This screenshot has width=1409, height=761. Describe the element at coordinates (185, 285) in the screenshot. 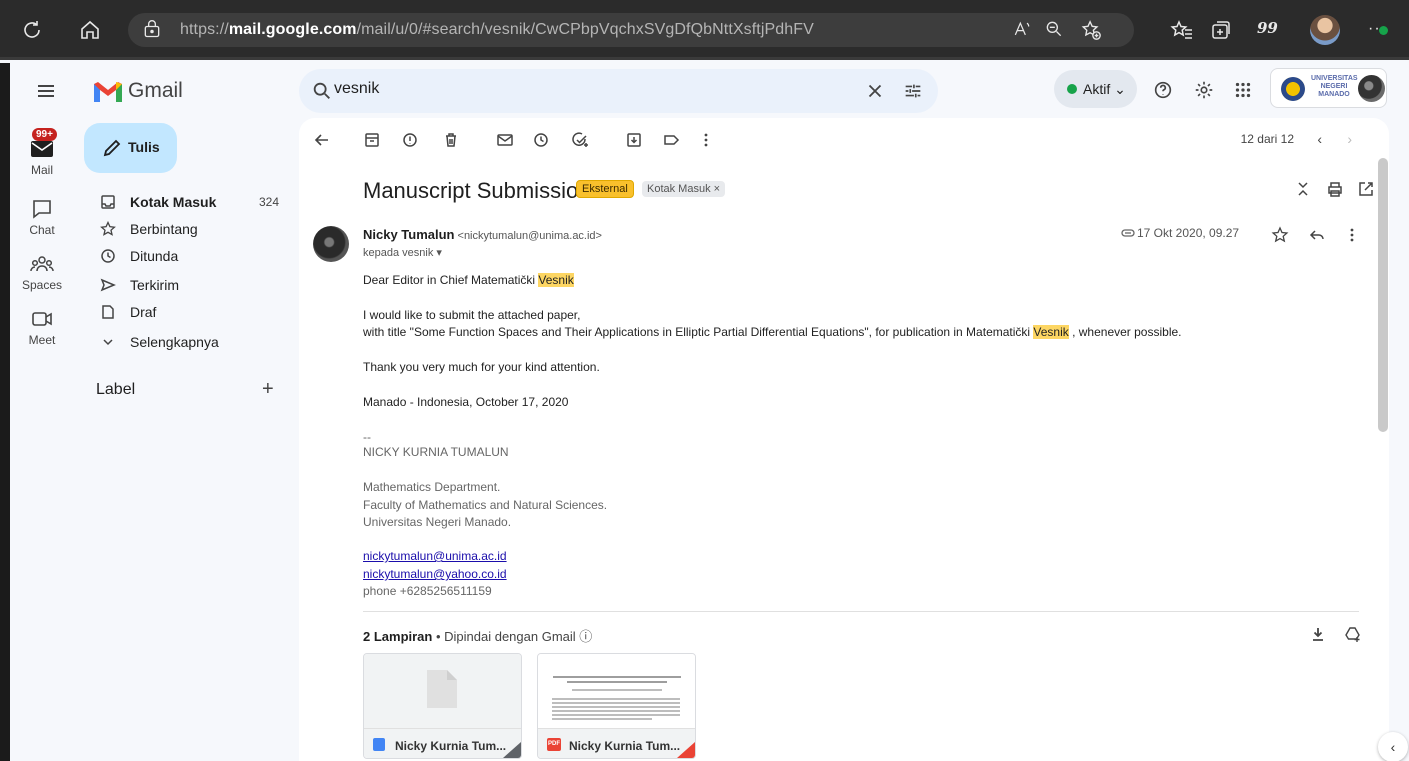

I see `nav-item-sent: Terkirim` at that location.